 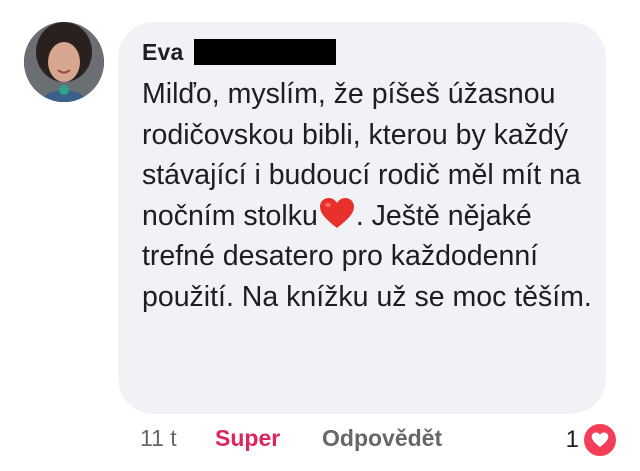 I want to click on avatar, so click(x=64, y=62).